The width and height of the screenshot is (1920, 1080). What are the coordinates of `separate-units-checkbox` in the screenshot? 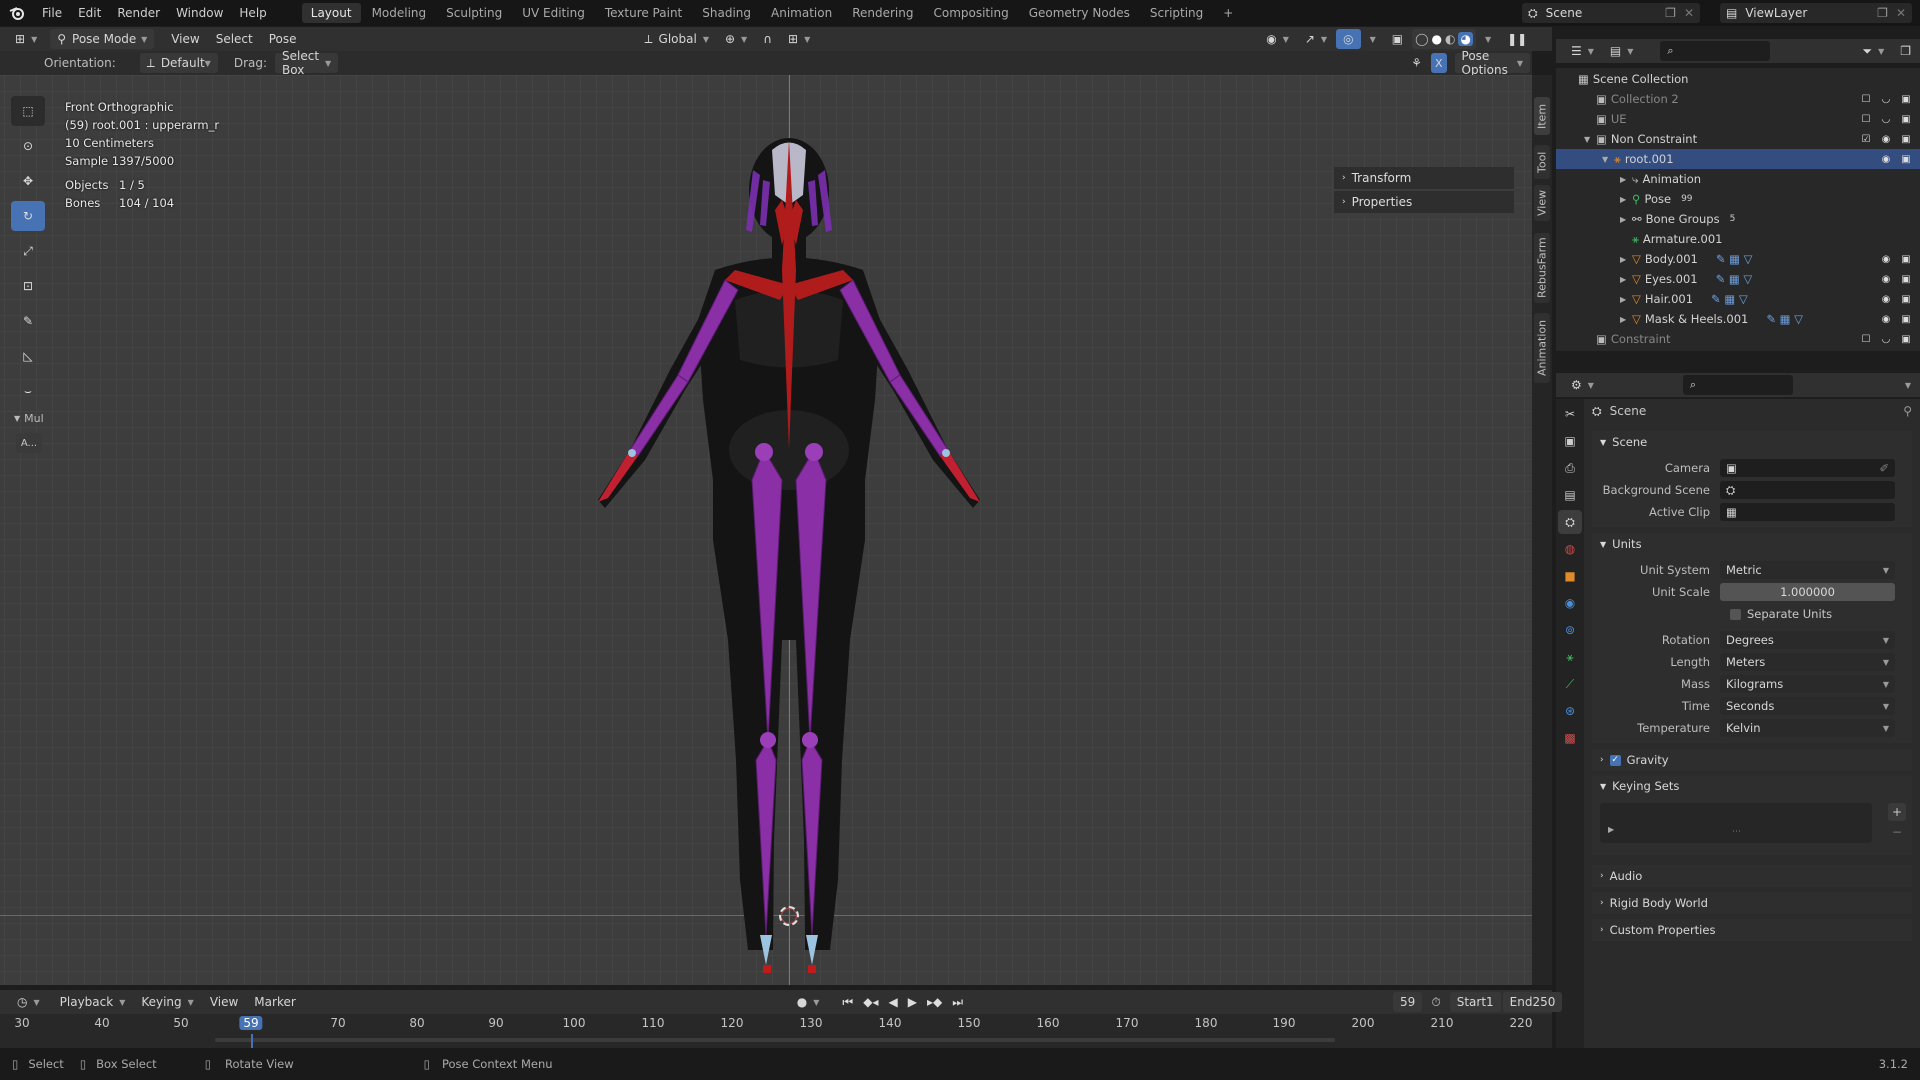 It's located at (1735, 614).